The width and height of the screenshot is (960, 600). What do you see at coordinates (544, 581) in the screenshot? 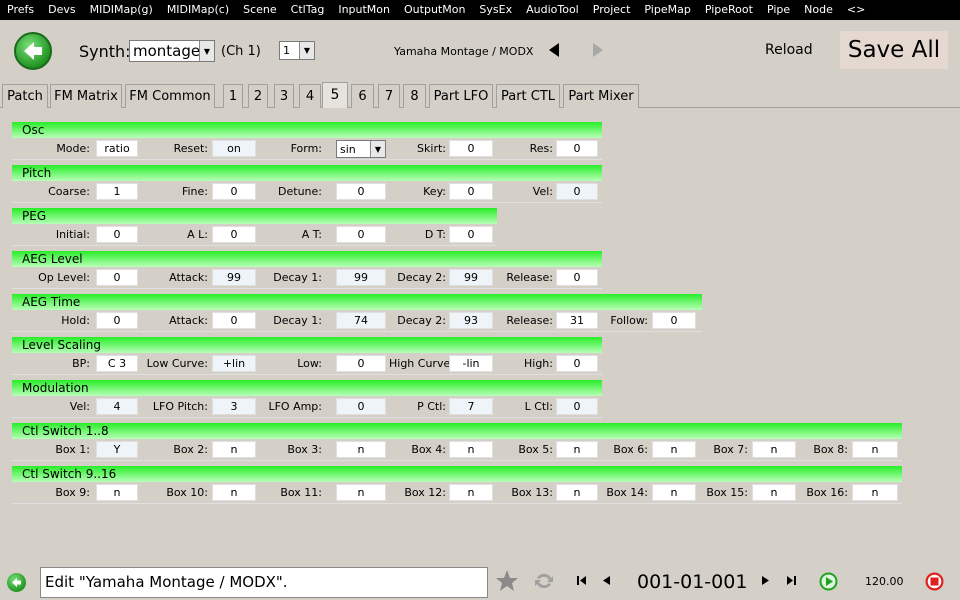
I see `sync-icon` at bounding box center [544, 581].